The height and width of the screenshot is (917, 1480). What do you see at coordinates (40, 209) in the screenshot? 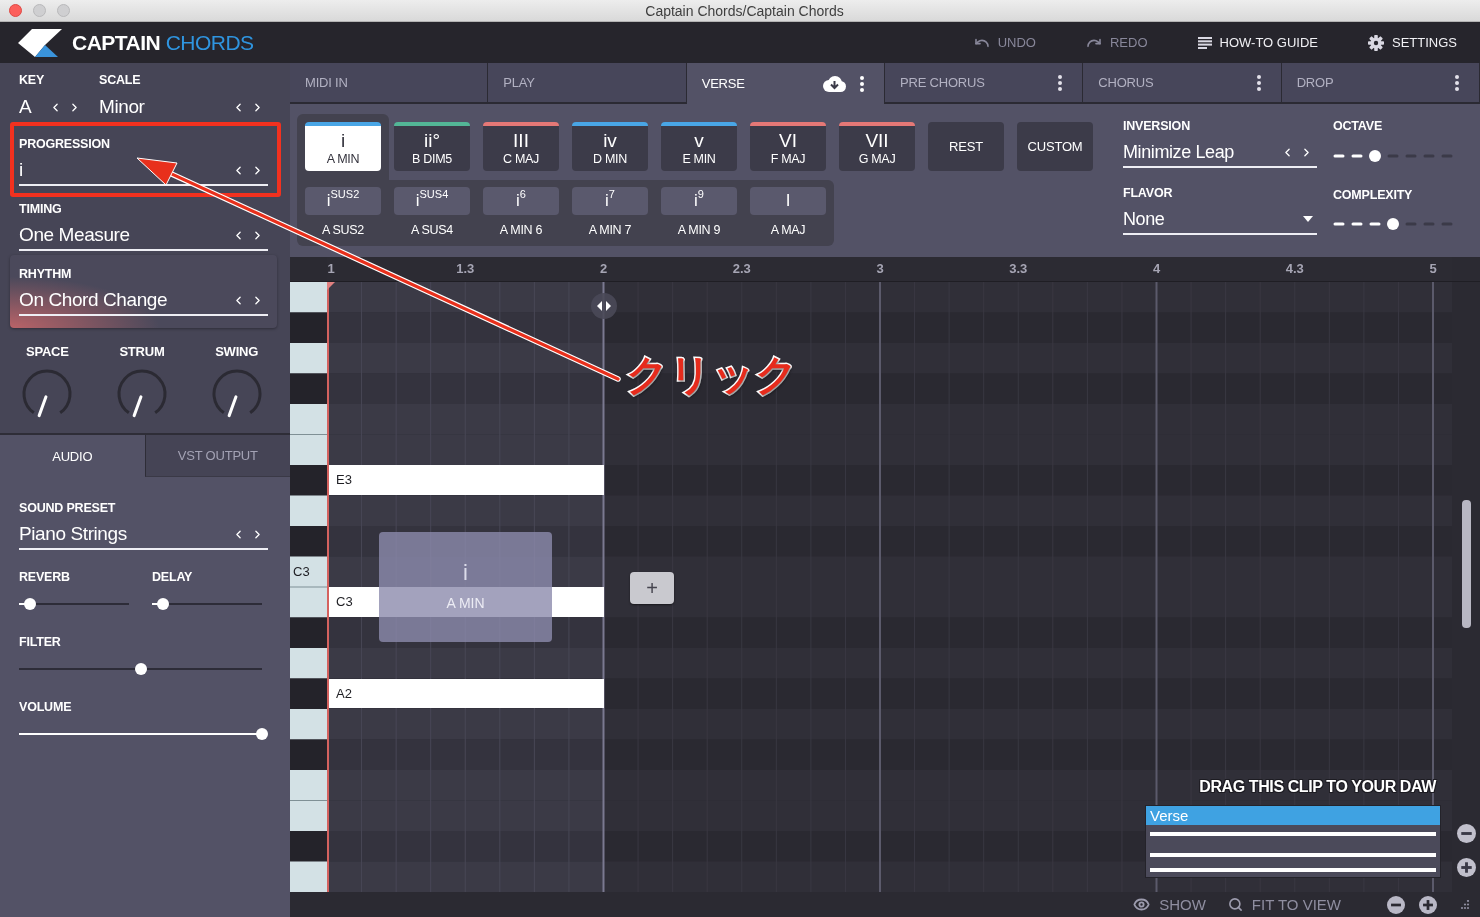
I see `field-label: TIMING` at bounding box center [40, 209].